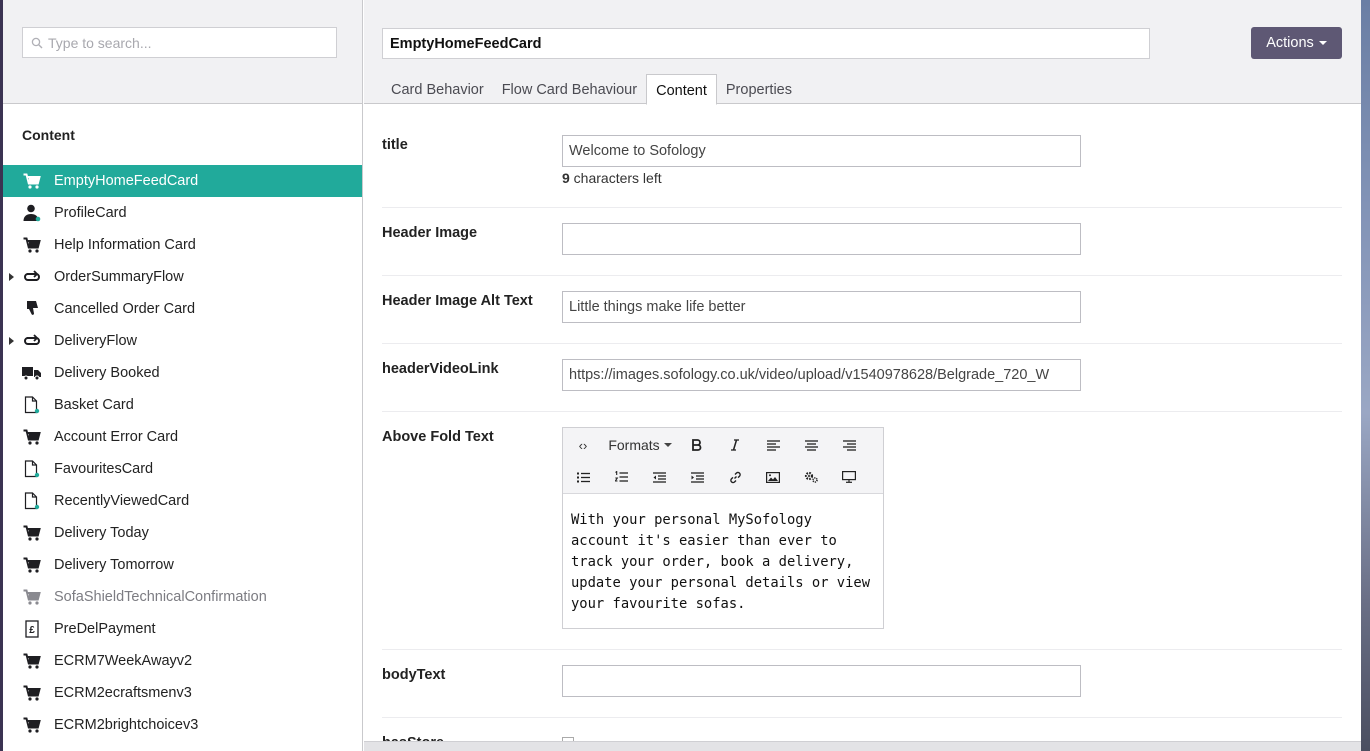 The height and width of the screenshot is (751, 1370). I want to click on align-left-icon, so click(773, 445).